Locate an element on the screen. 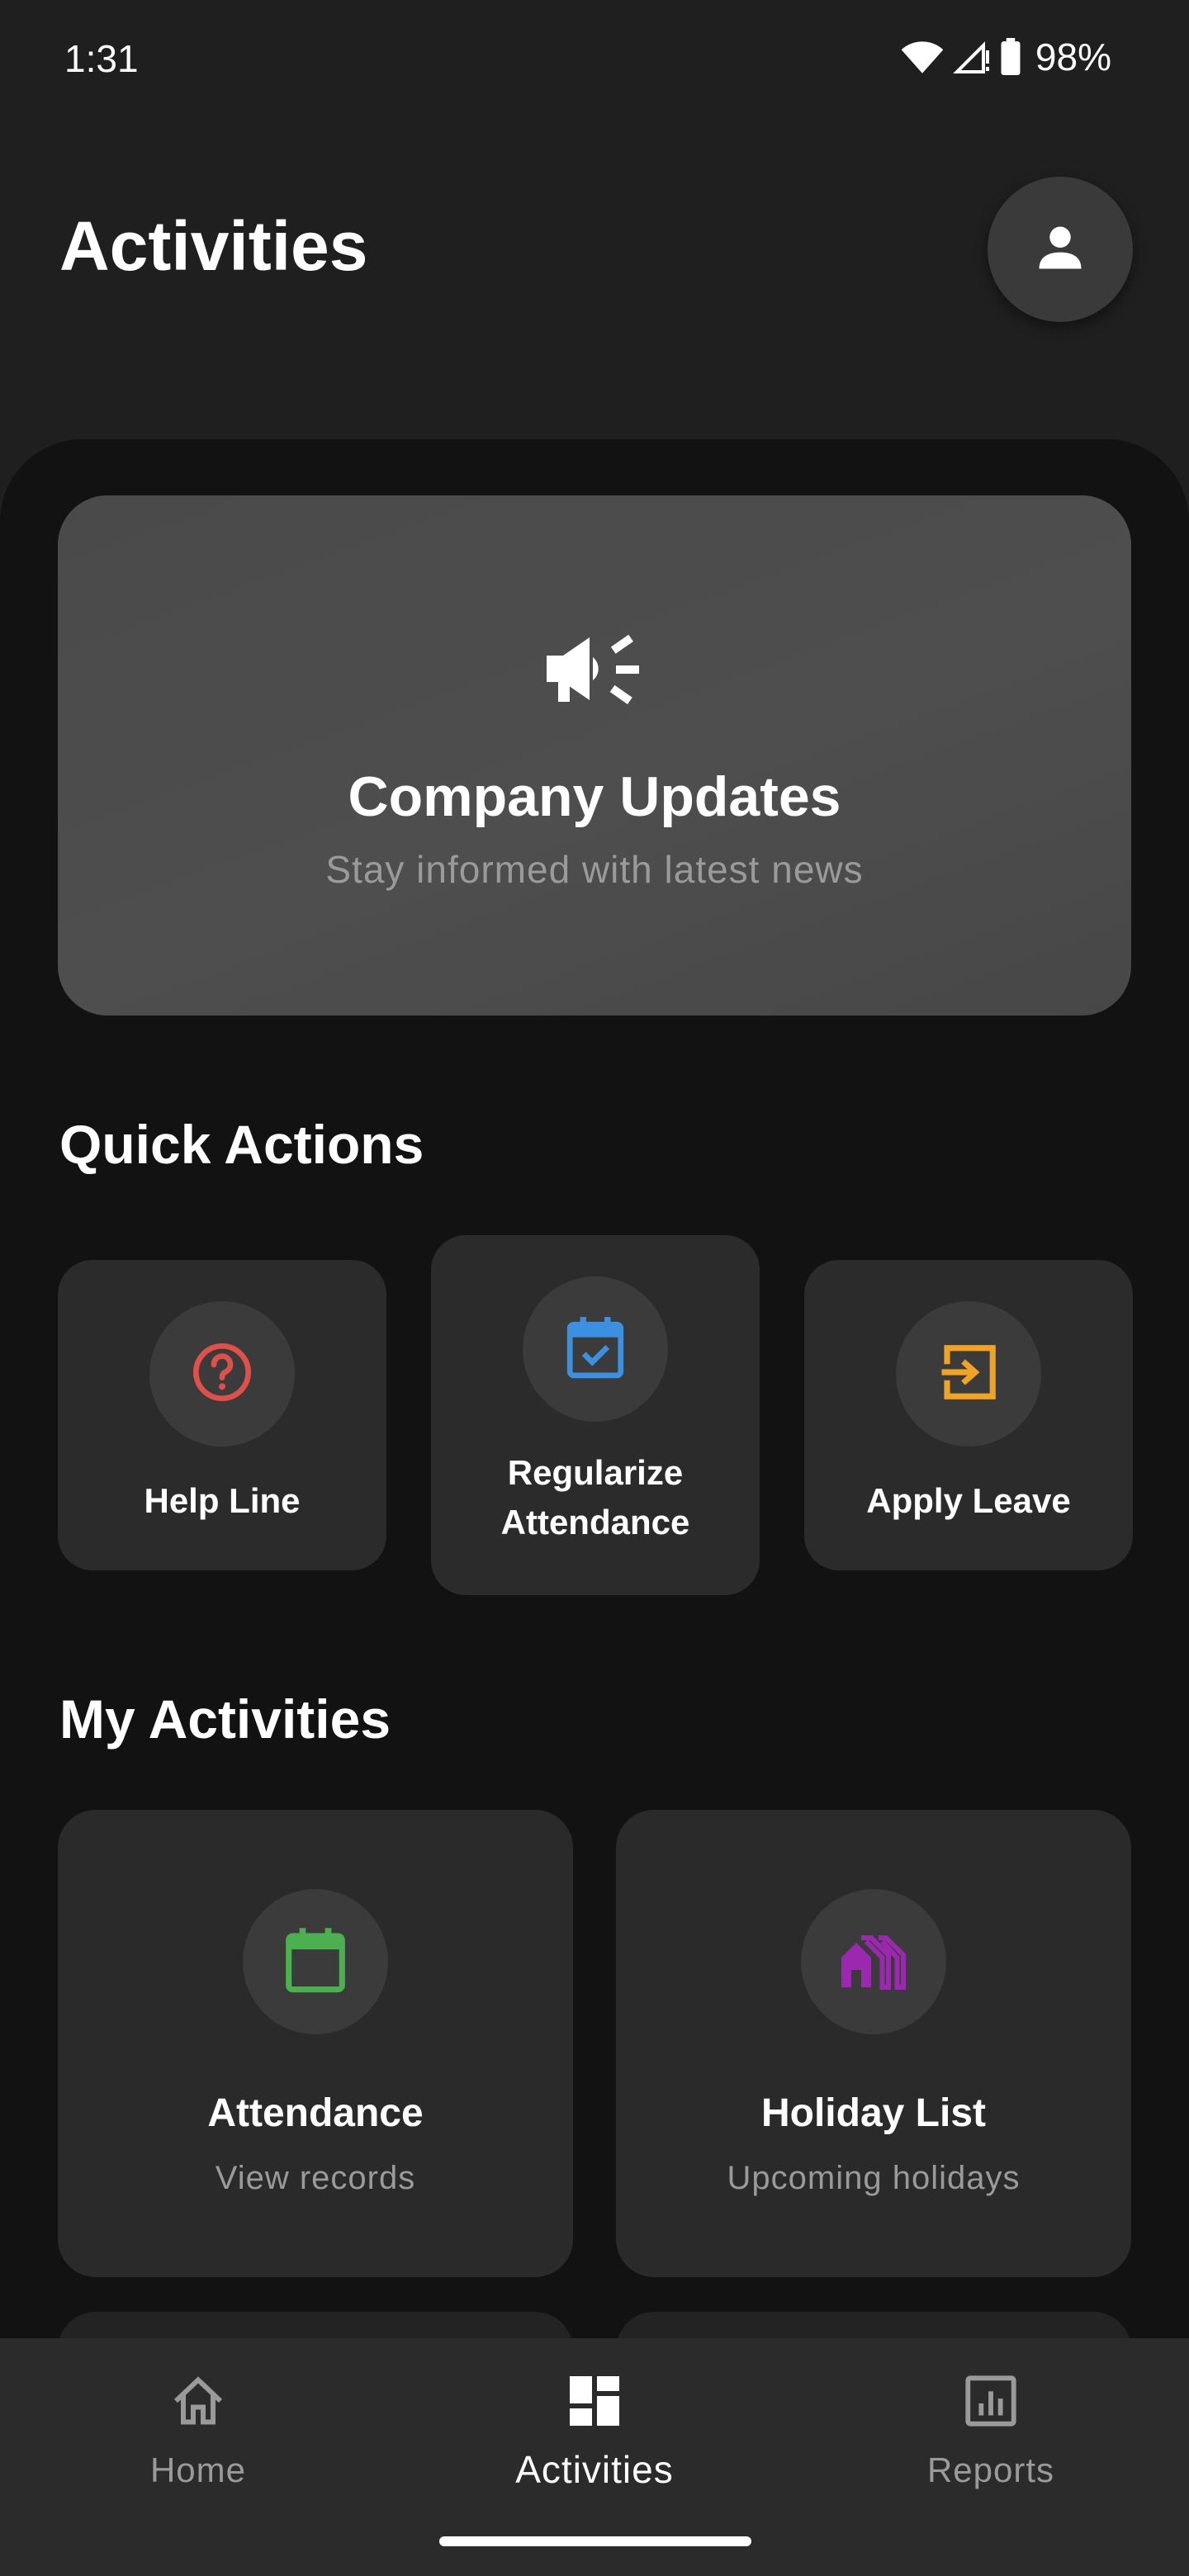  holiday-village-icon is located at coordinates (873, 1962).